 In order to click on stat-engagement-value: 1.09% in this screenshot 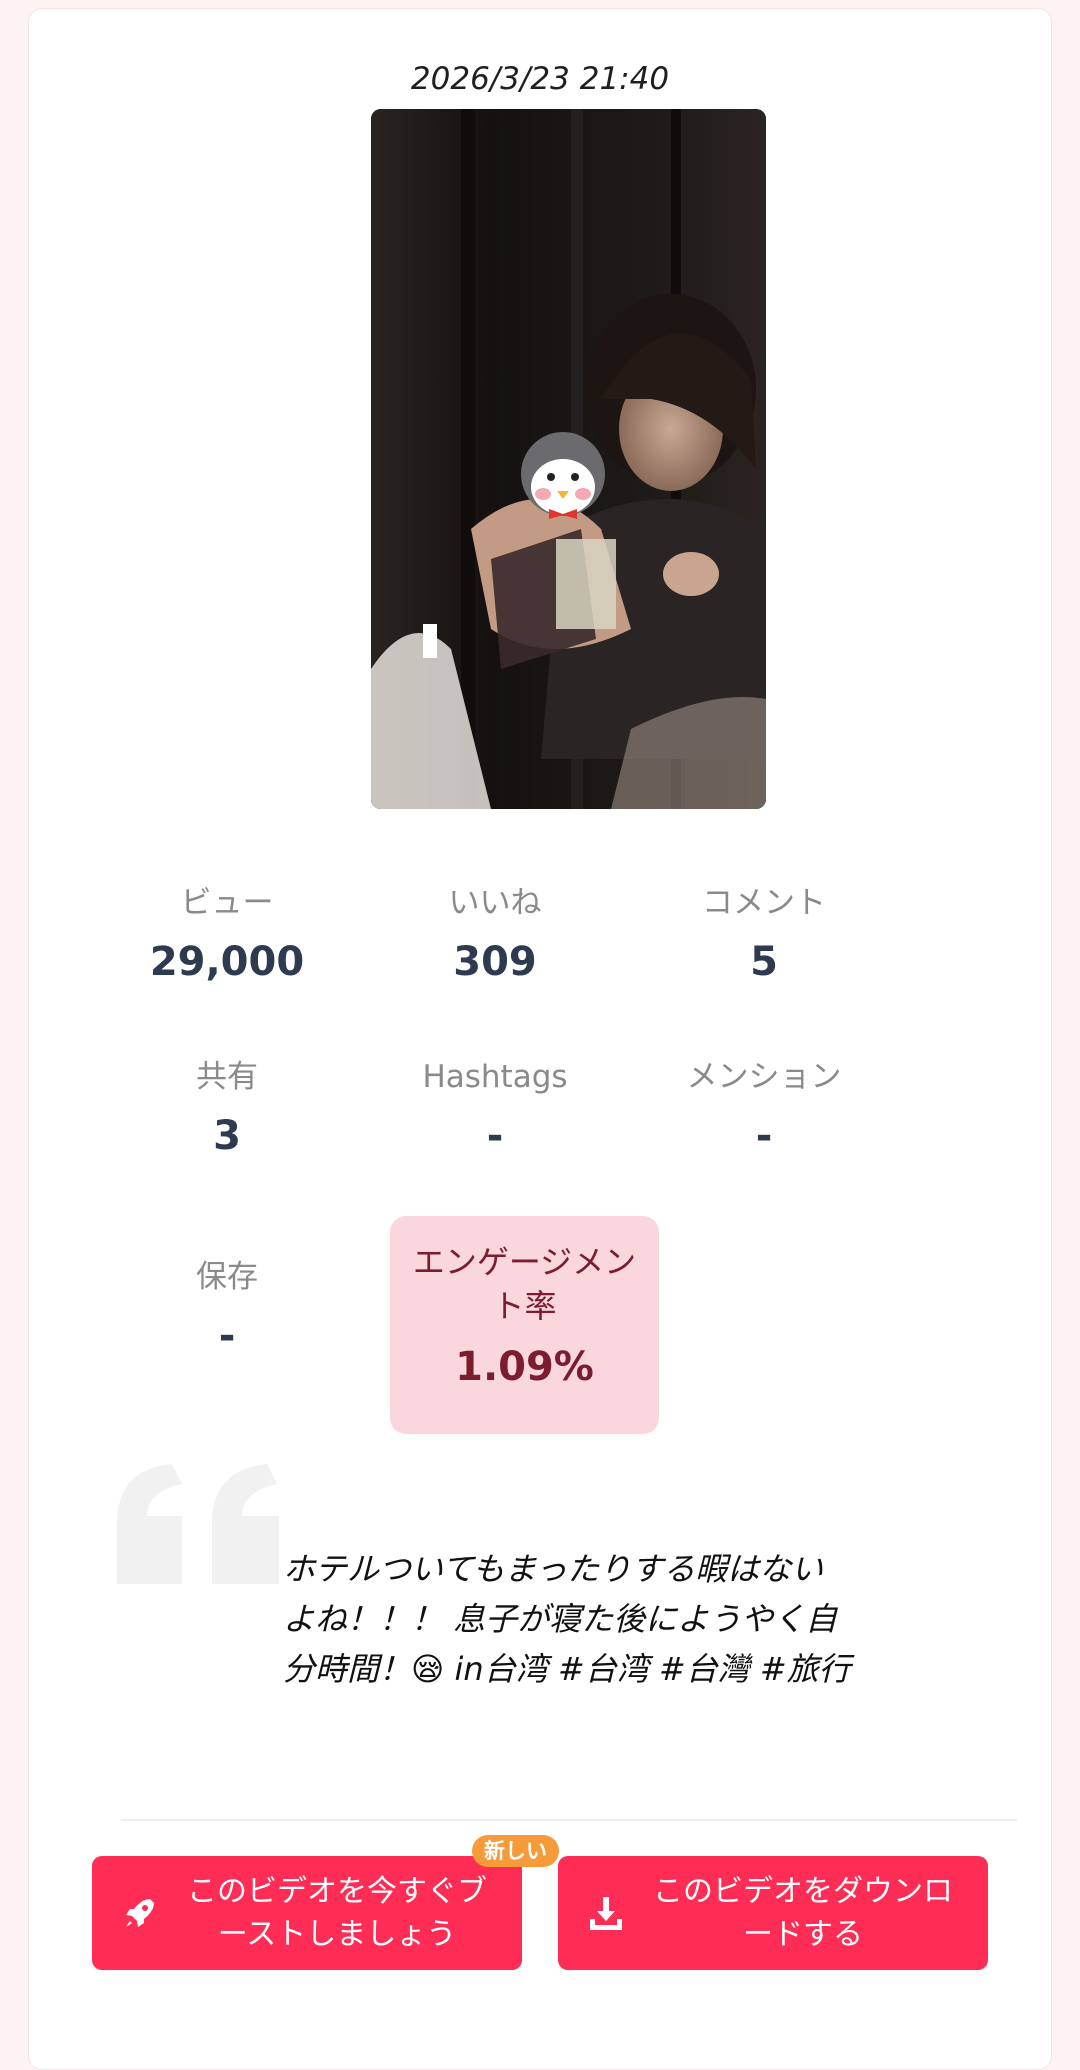, I will do `click(524, 1367)`.